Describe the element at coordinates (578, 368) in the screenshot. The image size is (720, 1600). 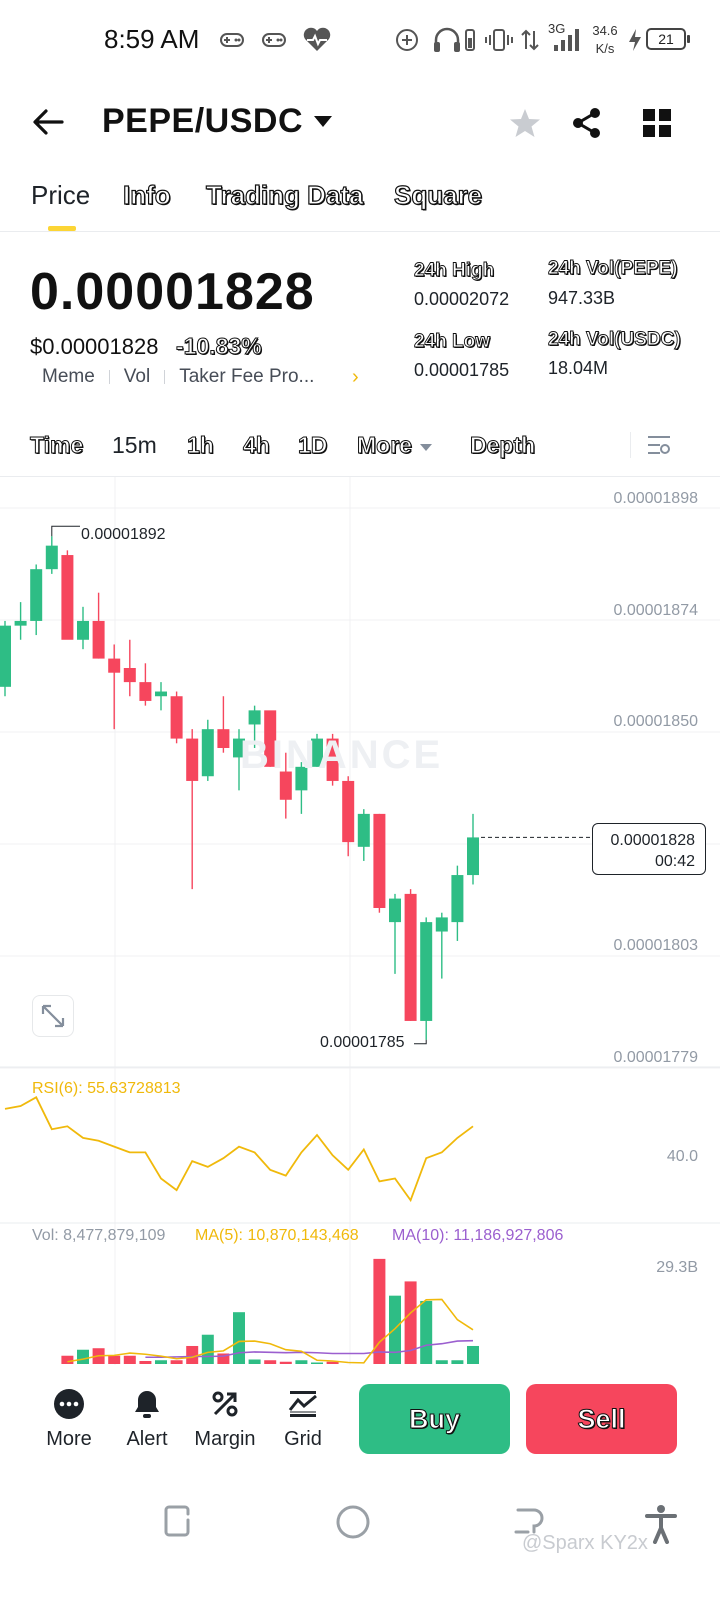
I see `vol-quote-value: 18.04M` at that location.